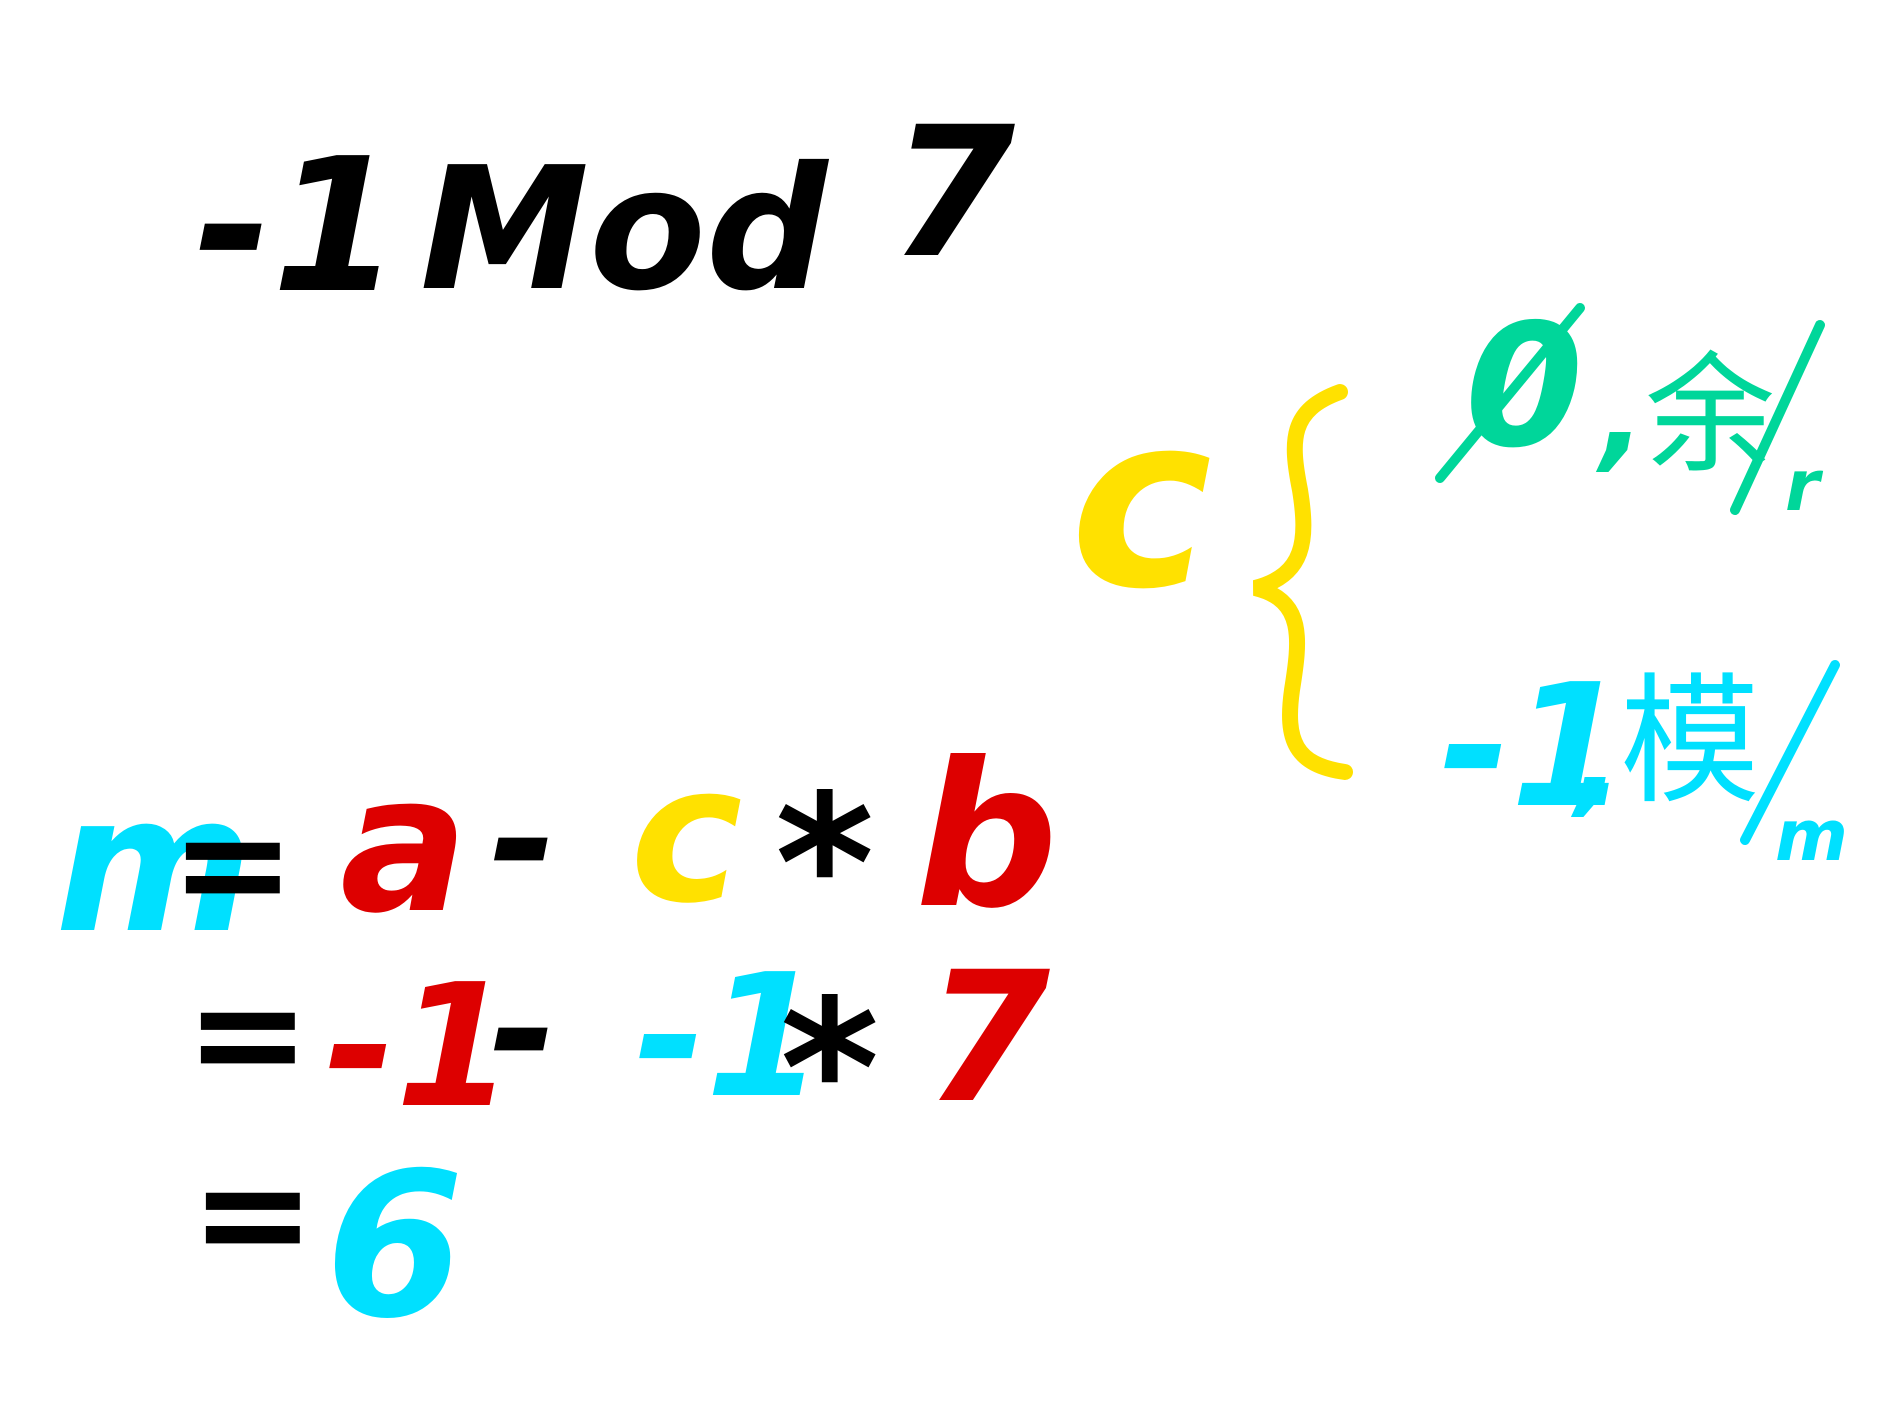  What do you see at coordinates (829, 1069) in the screenshot?
I see `line2-times: *` at bounding box center [829, 1069].